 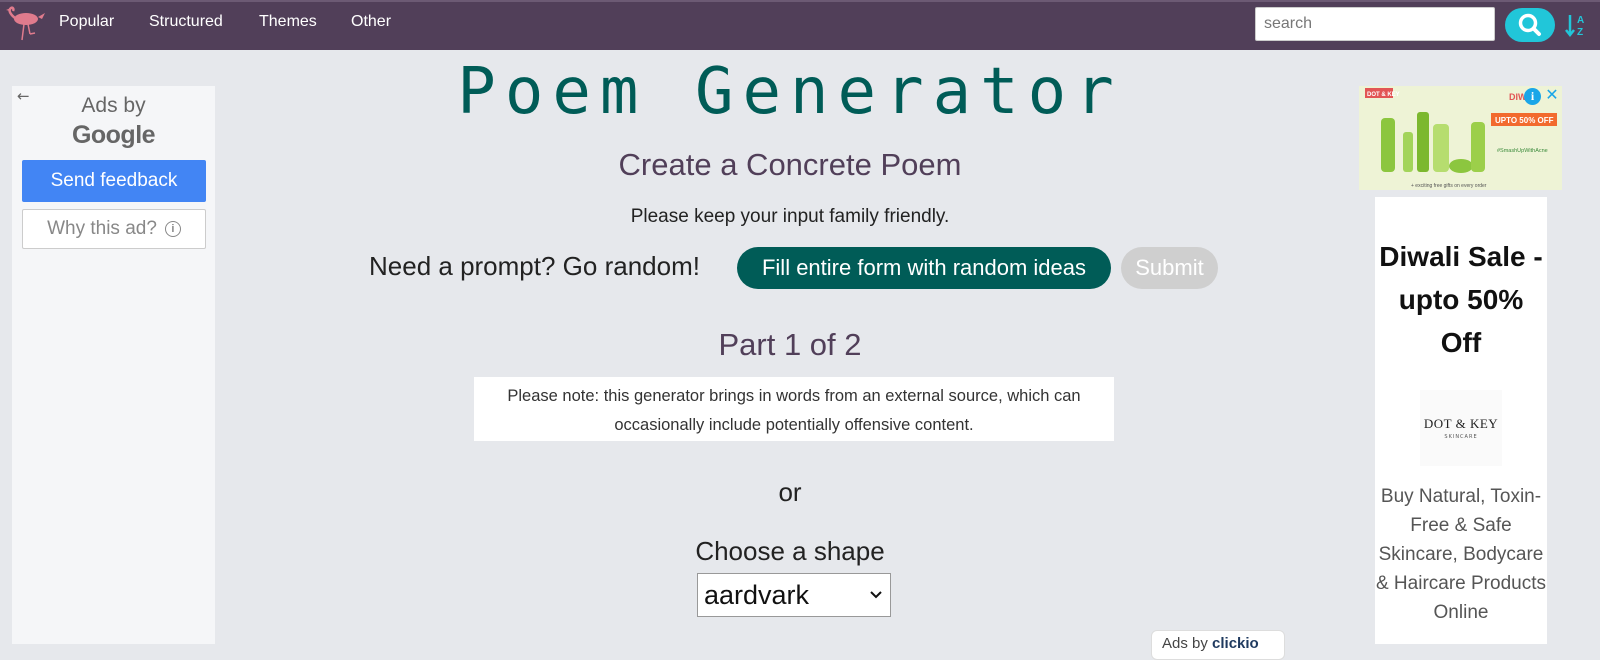 I want to click on nav-link-popular: Popular, so click(x=86, y=22).